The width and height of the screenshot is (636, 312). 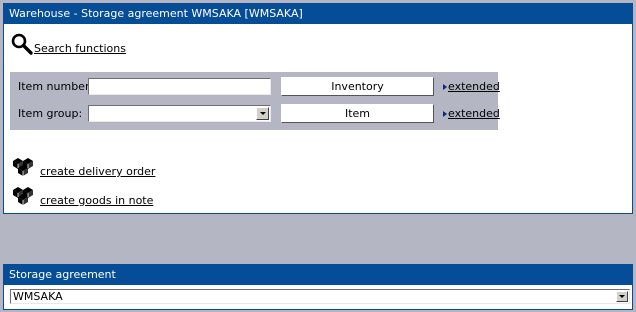 I want to click on storage-agreement-select: WMSAKA, so click(x=320, y=296).